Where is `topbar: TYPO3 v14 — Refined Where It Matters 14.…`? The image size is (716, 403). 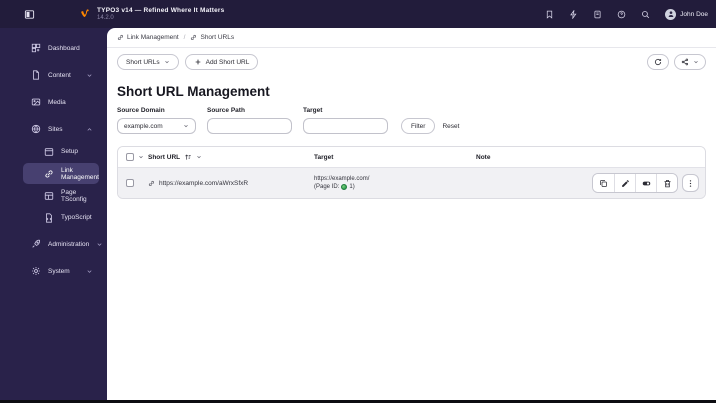
topbar: TYPO3 v14 — Refined Where It Matters 14.… is located at coordinates (358, 14).